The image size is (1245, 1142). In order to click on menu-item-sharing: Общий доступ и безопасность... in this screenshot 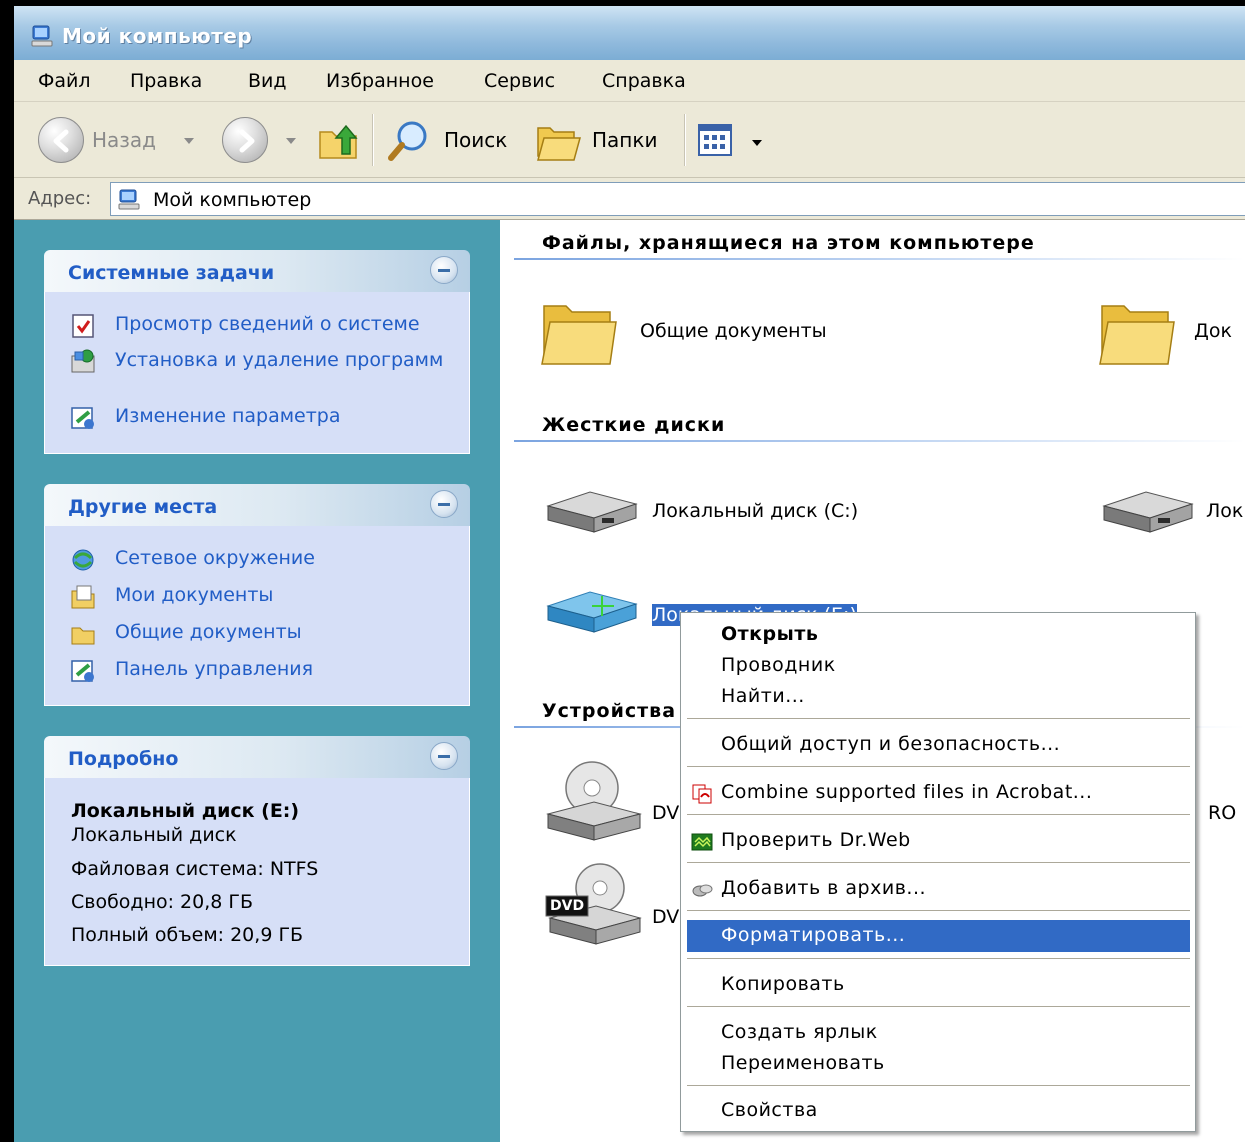, I will do `click(938, 745)`.